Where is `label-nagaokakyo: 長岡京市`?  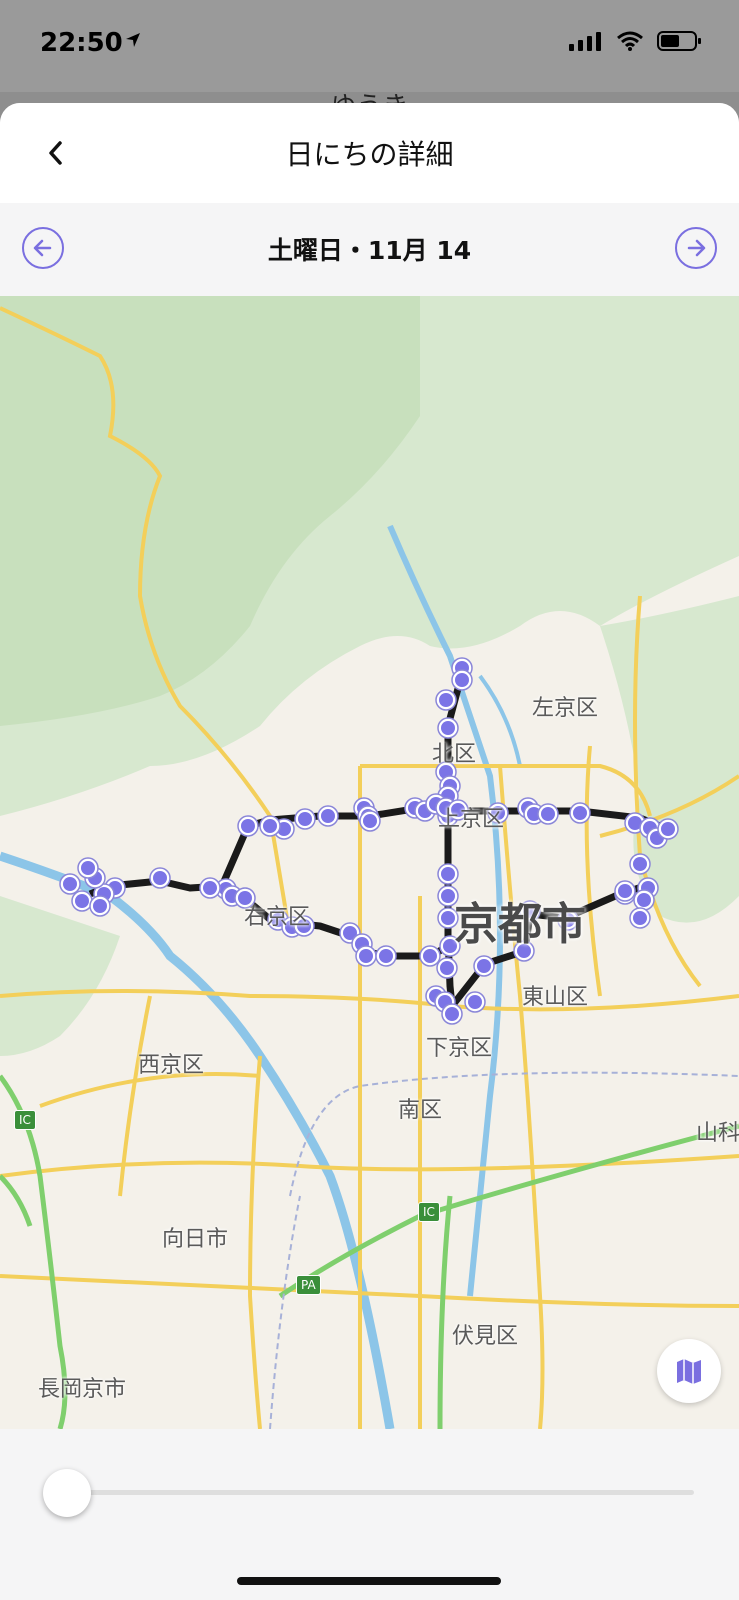 label-nagaokakyo: 長岡京市 is located at coordinates (82, 1389).